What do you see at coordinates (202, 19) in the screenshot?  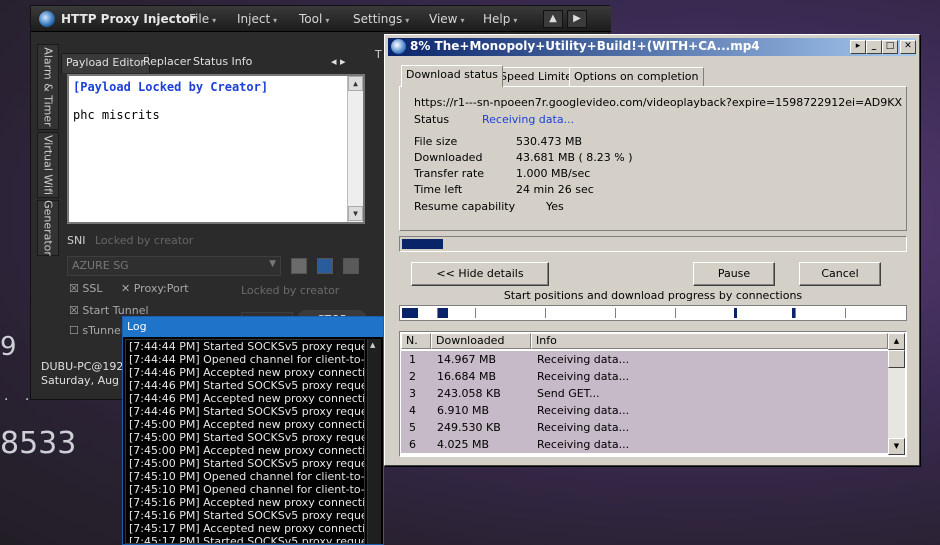 I see `menu-file: File ▾` at bounding box center [202, 19].